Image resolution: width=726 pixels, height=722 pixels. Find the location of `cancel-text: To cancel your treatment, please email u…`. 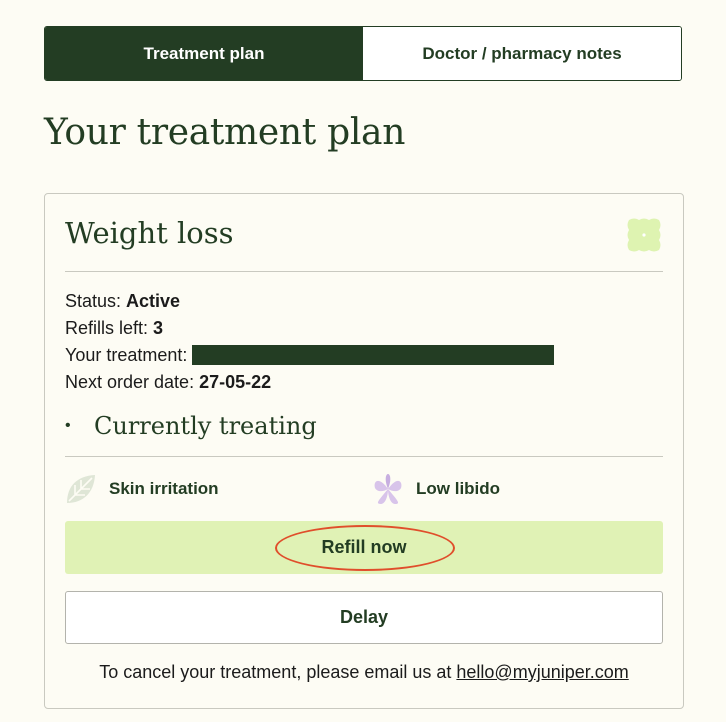

cancel-text: To cancel your treatment, please email u… is located at coordinates (278, 672).